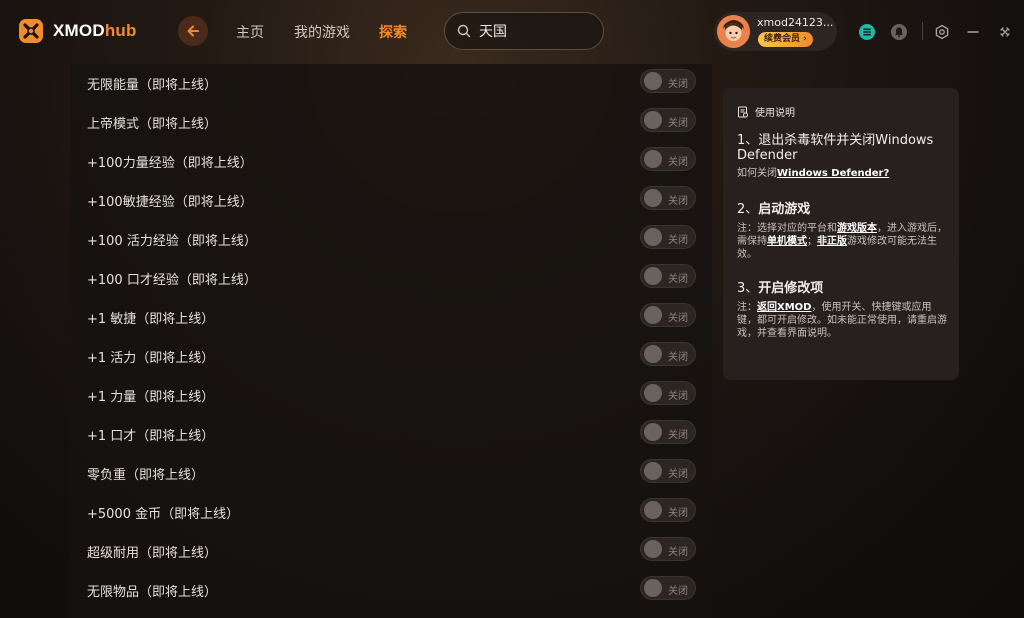 This screenshot has height=618, width=1024. I want to click on avatar, so click(733, 31).